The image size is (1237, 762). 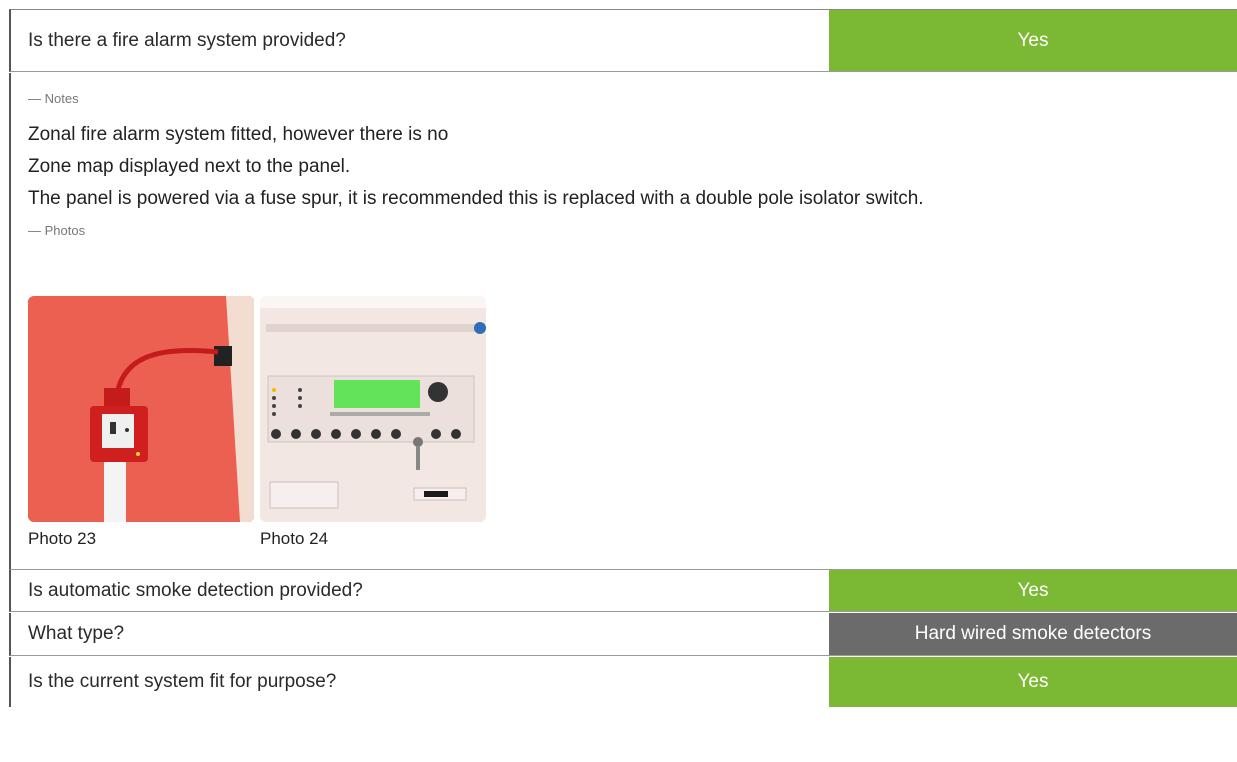 I want to click on photos-label: — Photos, so click(x=57, y=230).